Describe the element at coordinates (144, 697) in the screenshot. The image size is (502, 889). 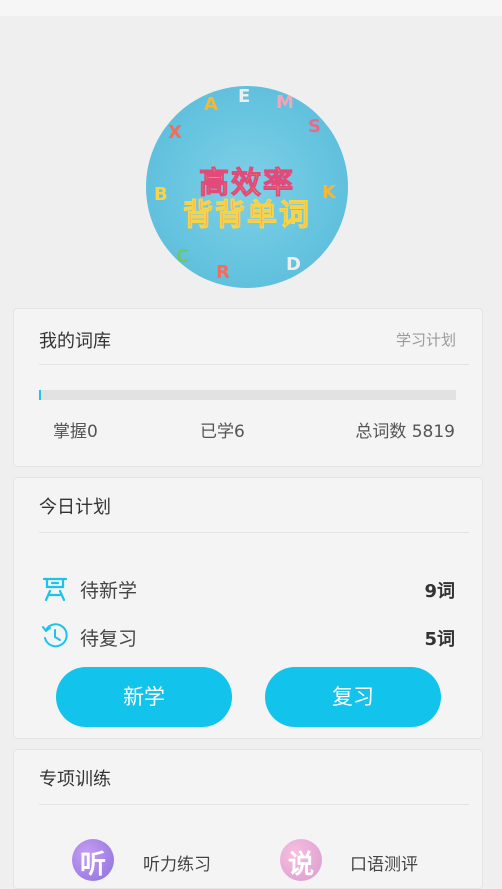
I see `learn-new-button: 新学` at that location.